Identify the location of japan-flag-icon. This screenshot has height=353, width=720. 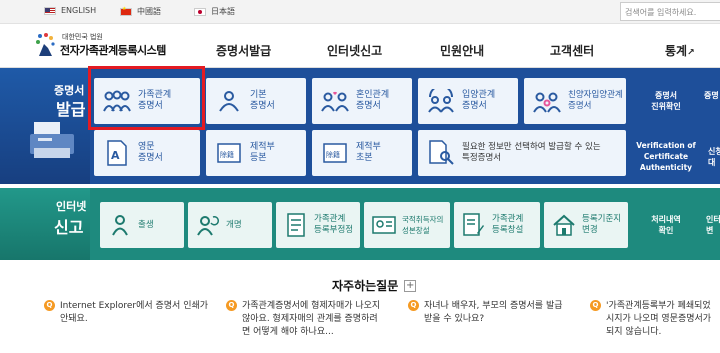
(200, 11).